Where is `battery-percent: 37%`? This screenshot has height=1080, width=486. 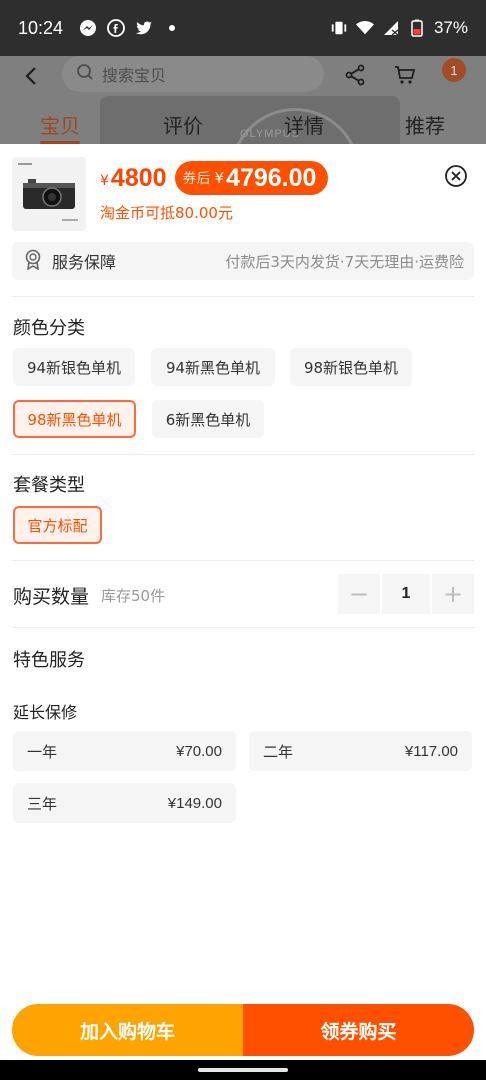
battery-percent: 37% is located at coordinates (450, 27).